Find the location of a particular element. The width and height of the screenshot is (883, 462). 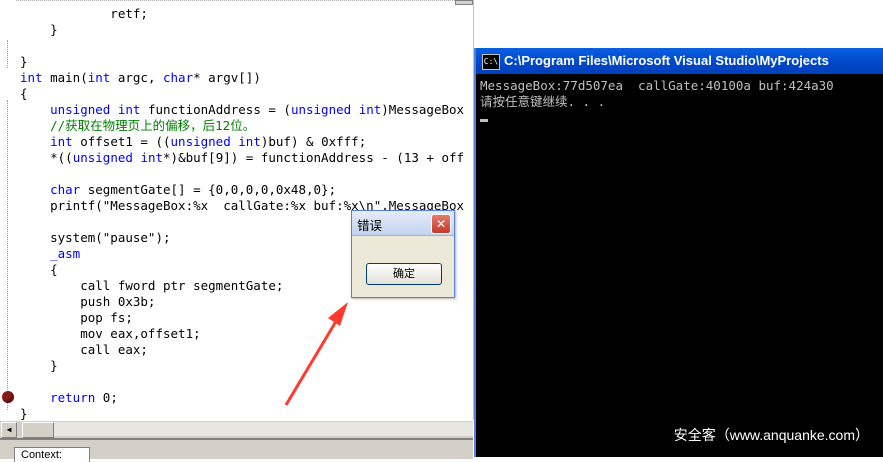

code-line: push 0x3b; is located at coordinates (87, 302).